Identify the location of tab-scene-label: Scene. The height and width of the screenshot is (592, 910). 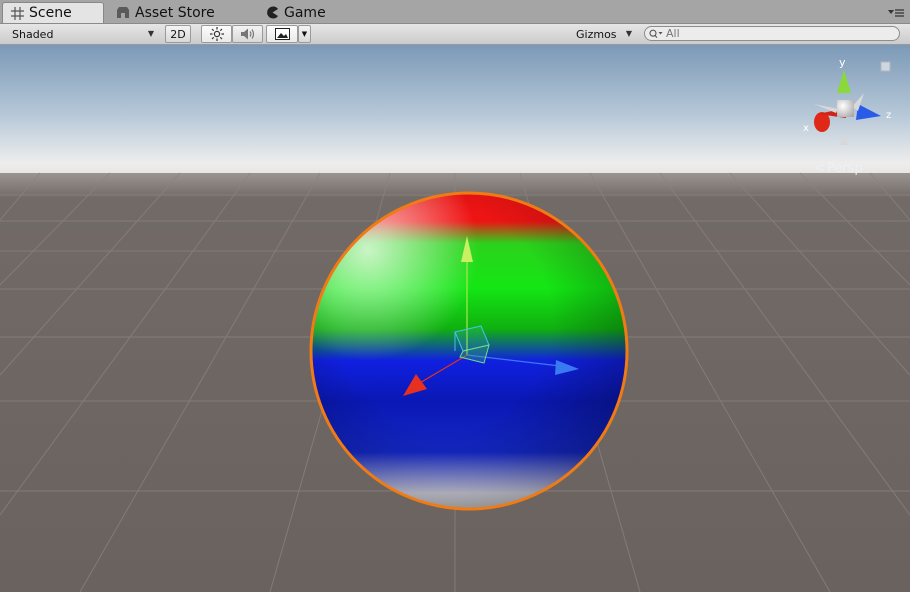
(50, 13).